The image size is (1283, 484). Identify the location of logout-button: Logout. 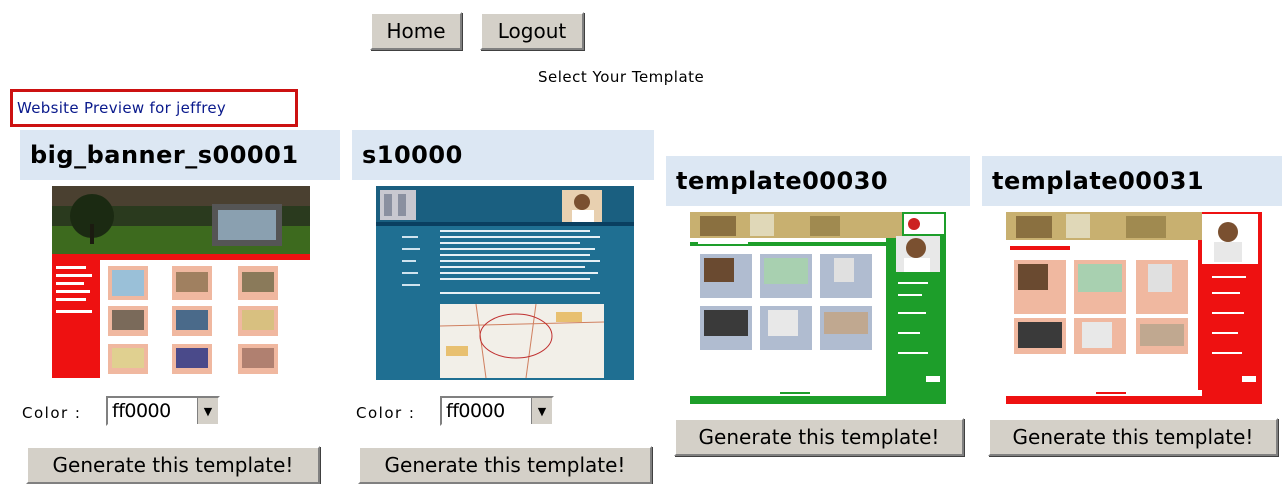
(532, 31).